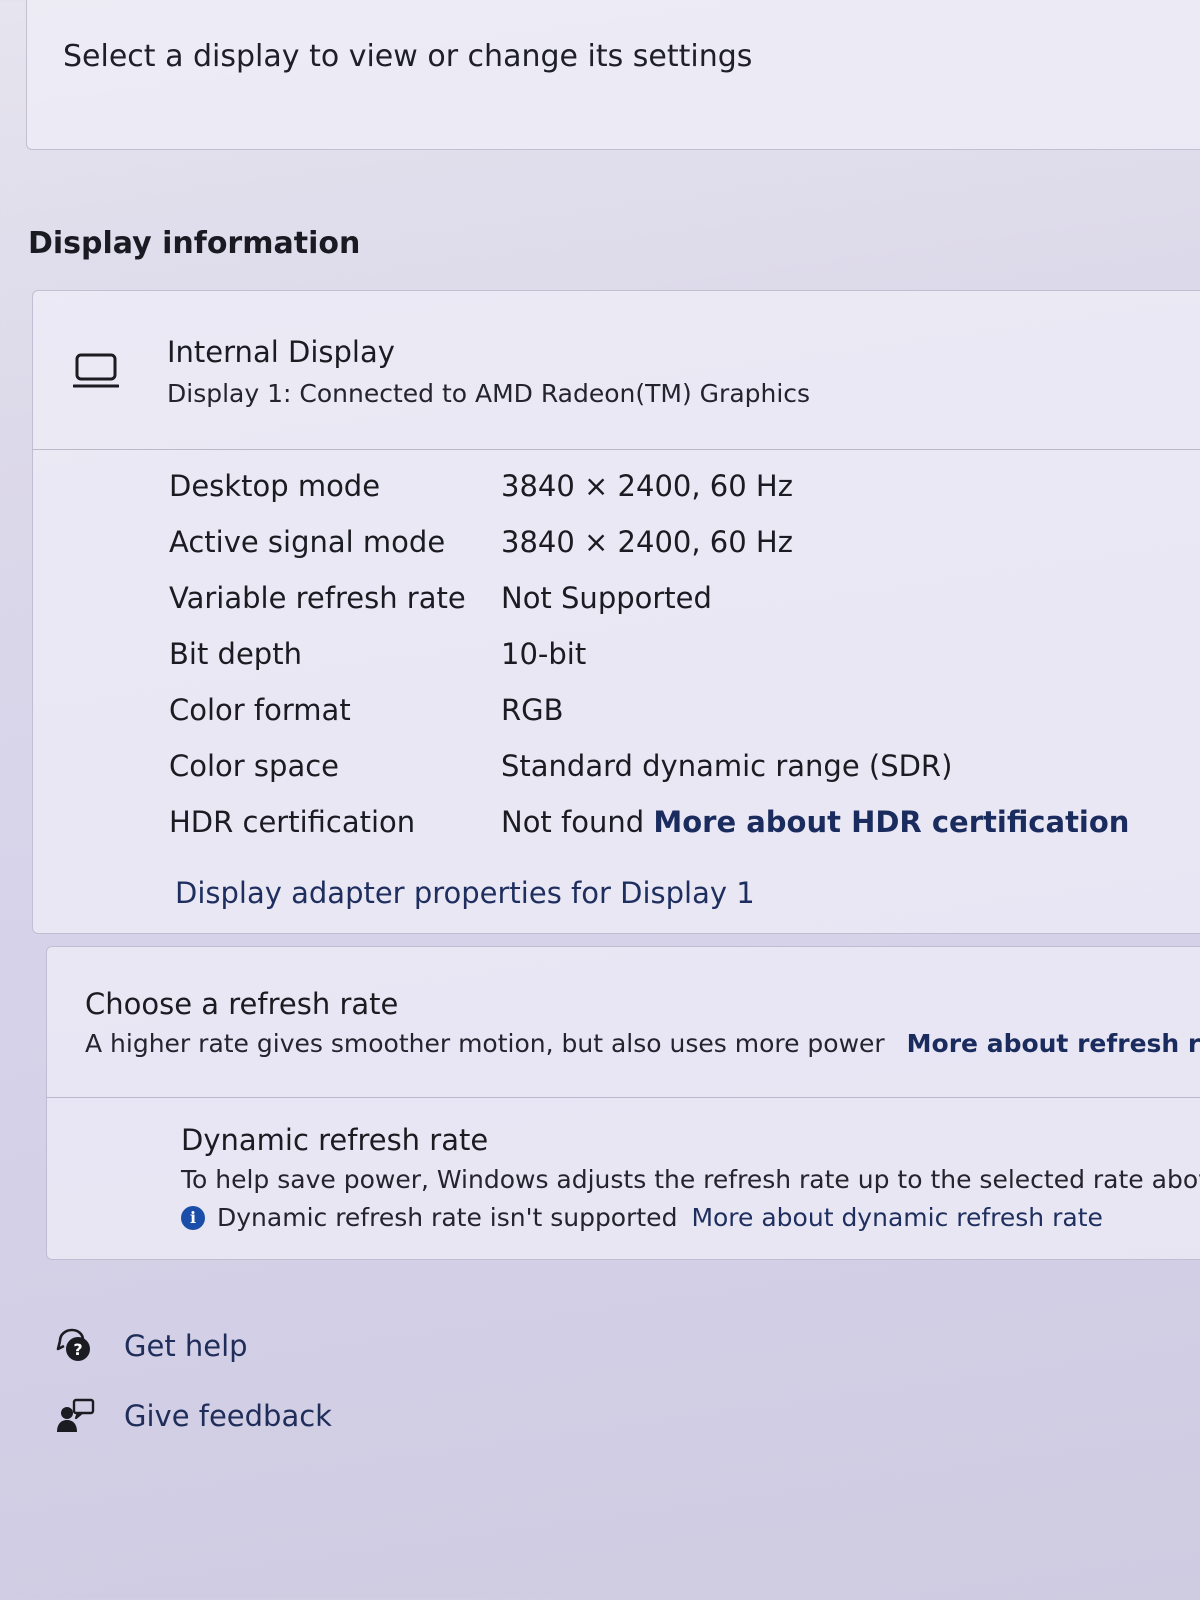  Describe the element at coordinates (242, 1004) in the screenshot. I see `refresh-rate-title: Choose a refresh rate` at that location.